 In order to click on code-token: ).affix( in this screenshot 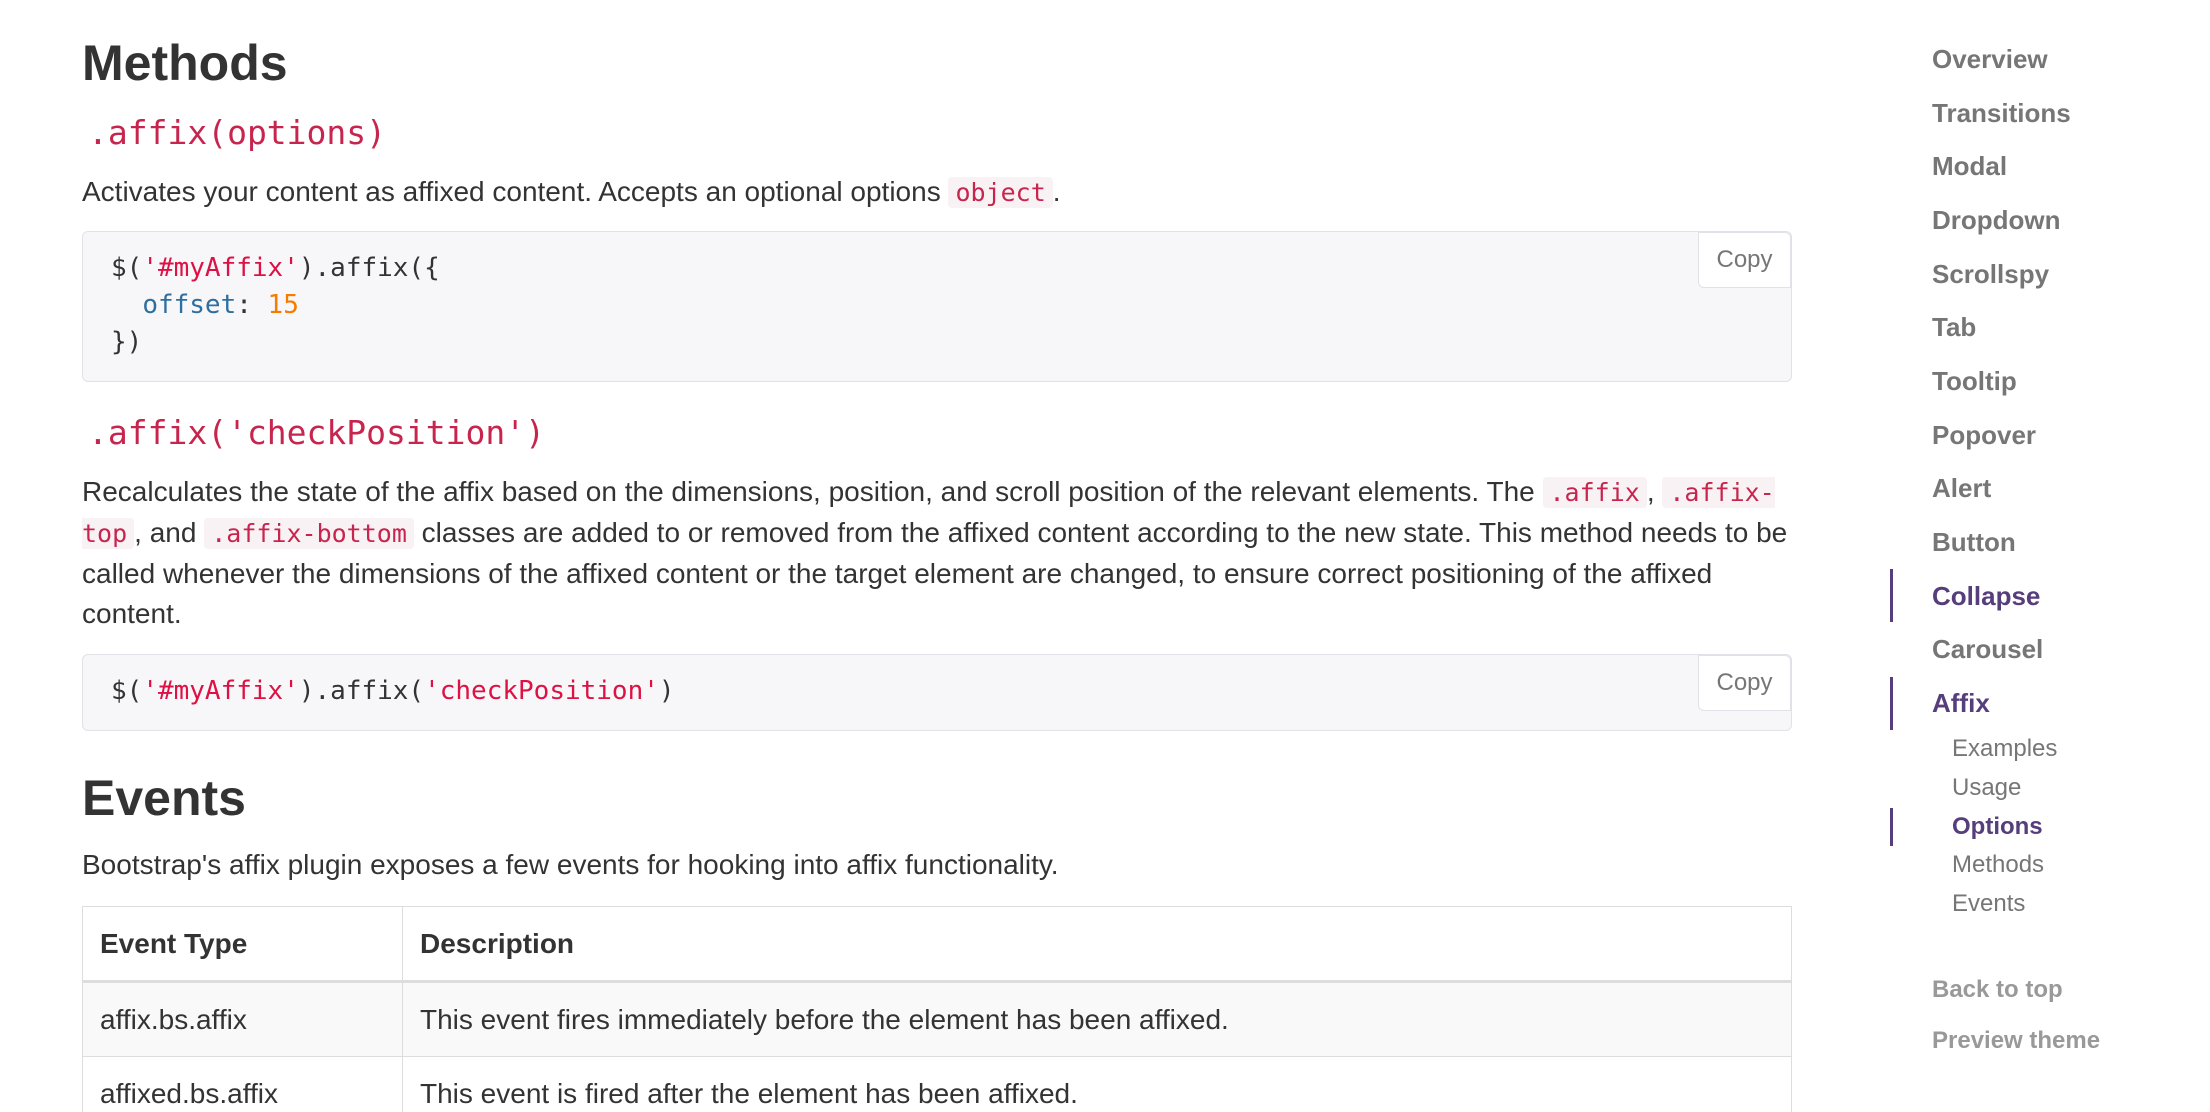, I will do `click(361, 691)`.